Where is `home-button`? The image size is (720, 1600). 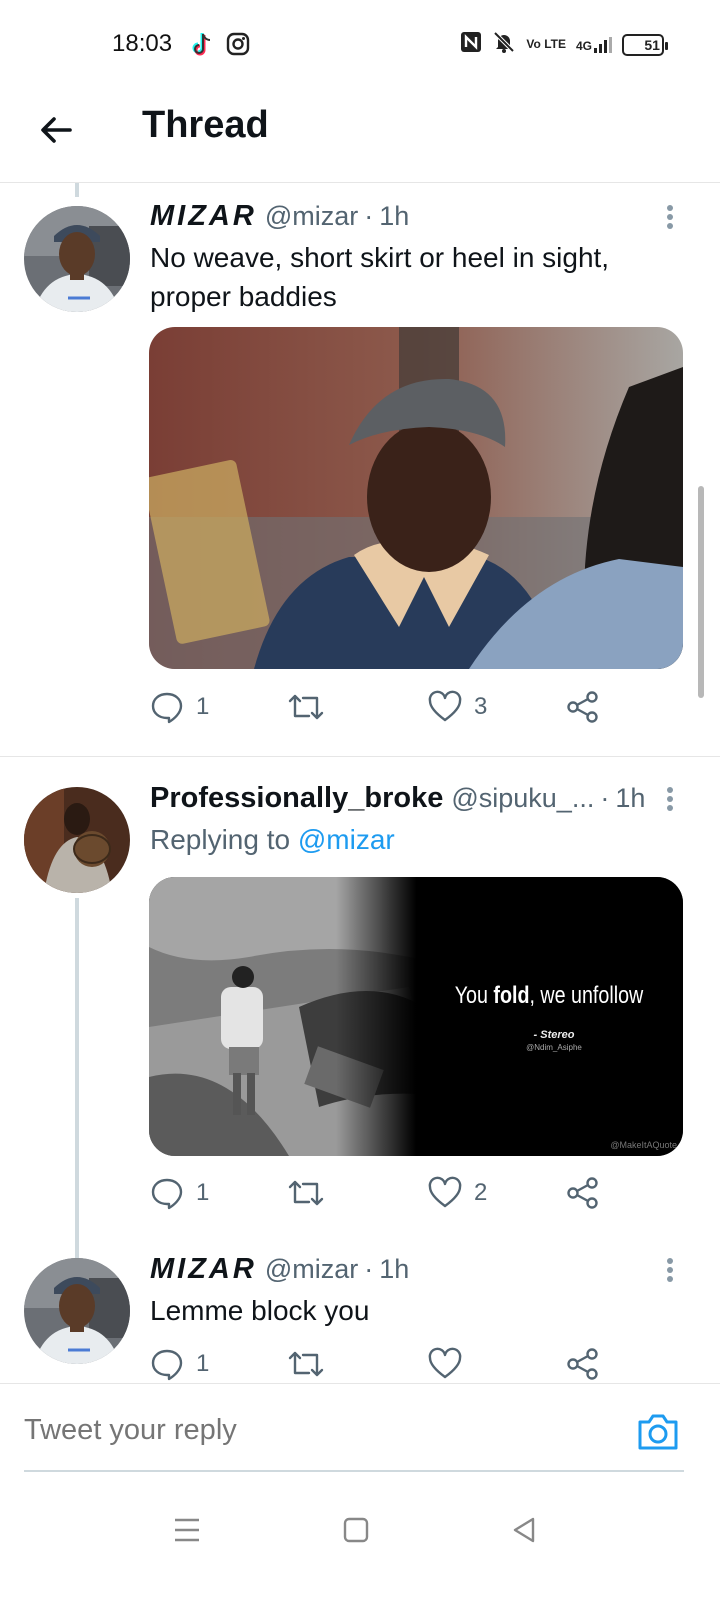
home-button is located at coordinates (356, 1530).